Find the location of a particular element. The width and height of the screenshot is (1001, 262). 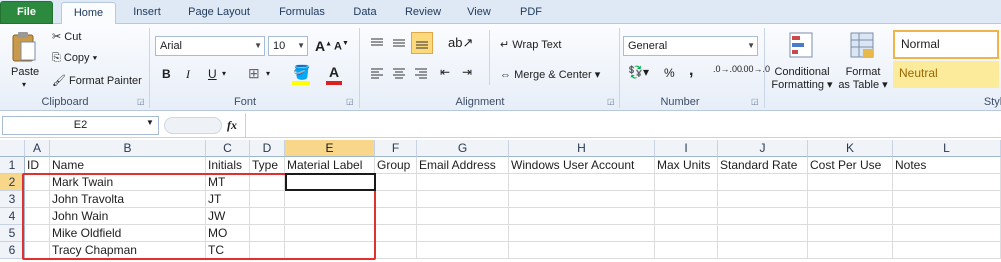

align-right-icon is located at coordinates (421, 73).